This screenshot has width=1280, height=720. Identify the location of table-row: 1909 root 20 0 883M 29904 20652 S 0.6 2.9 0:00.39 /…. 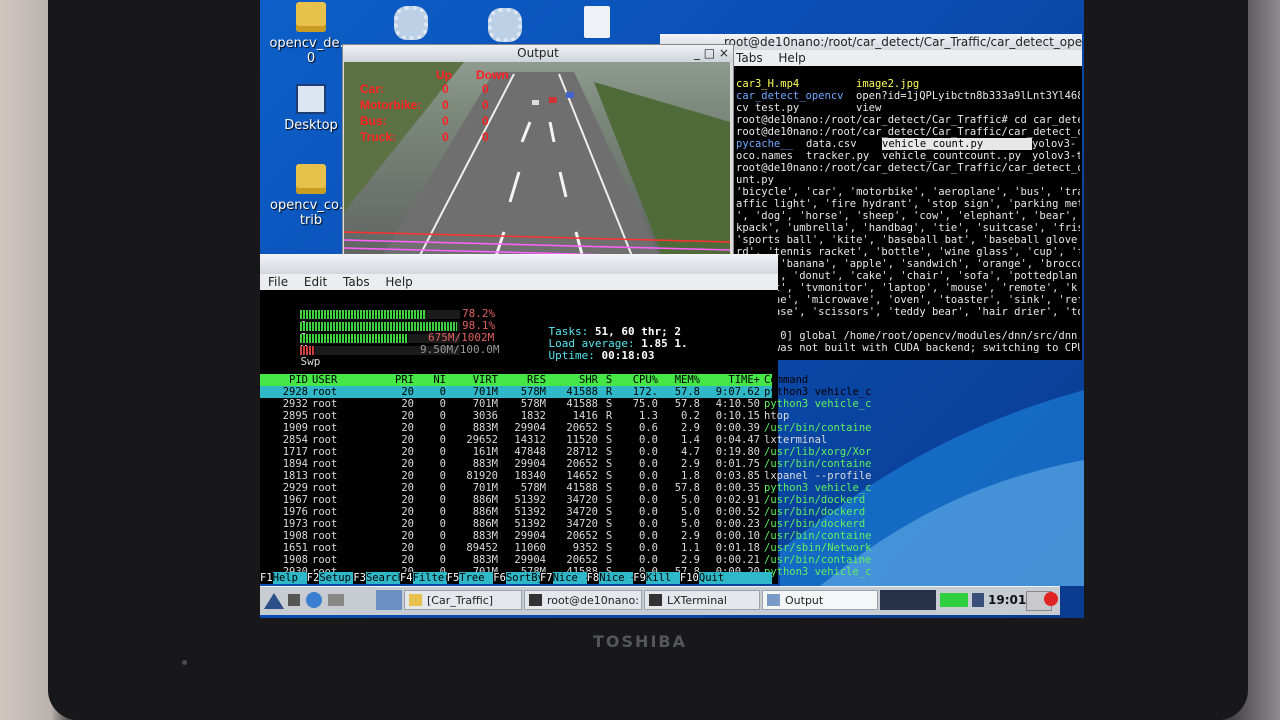
(566, 428).